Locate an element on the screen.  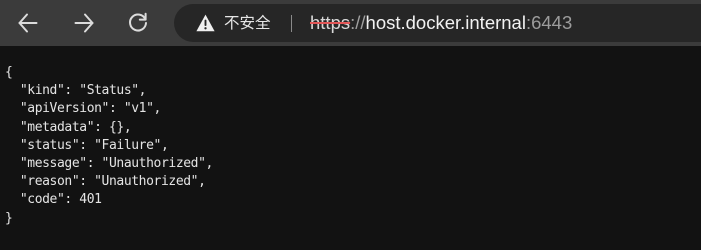
url-text: https://host.docker.internal:6443 is located at coordinates (441, 23).